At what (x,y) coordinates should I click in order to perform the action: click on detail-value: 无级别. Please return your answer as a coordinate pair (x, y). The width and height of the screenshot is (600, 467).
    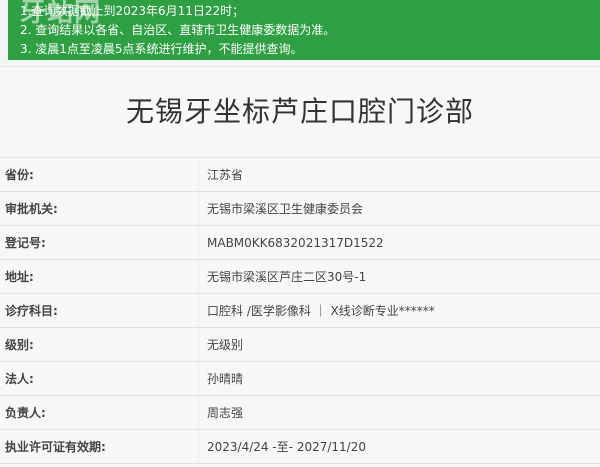
    Looking at the image, I should click on (399, 344).